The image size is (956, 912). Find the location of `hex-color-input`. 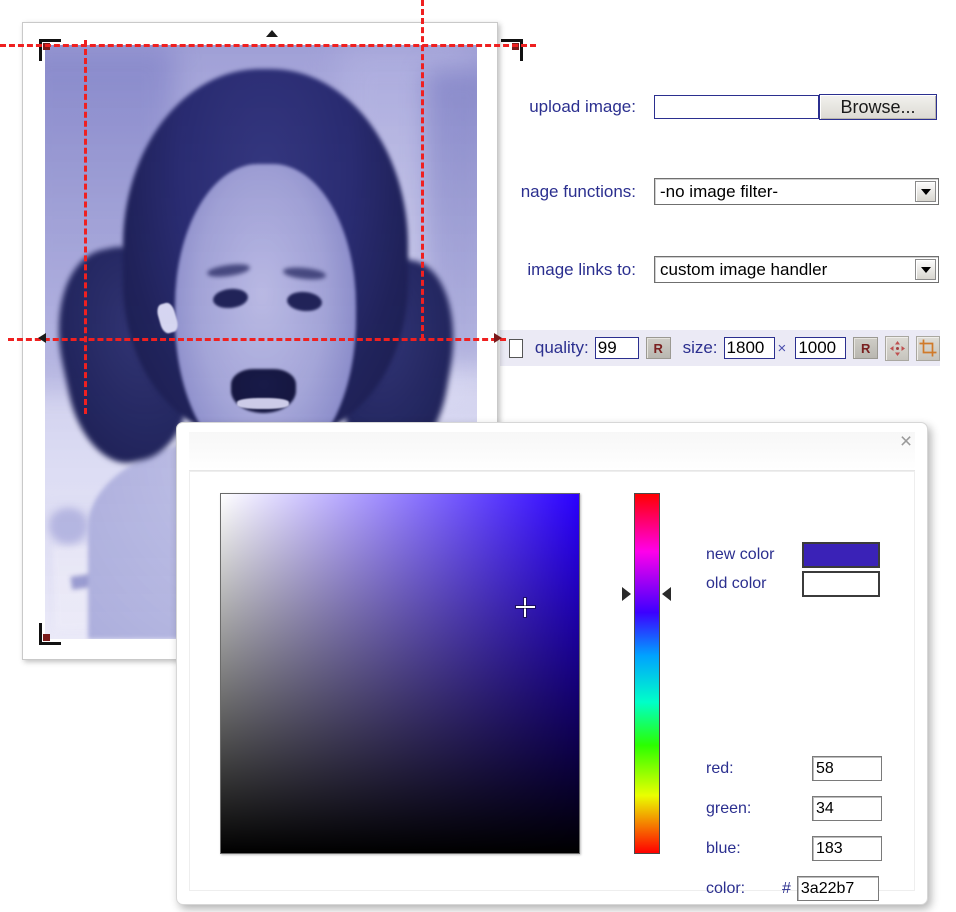

hex-color-input is located at coordinates (837, 888).